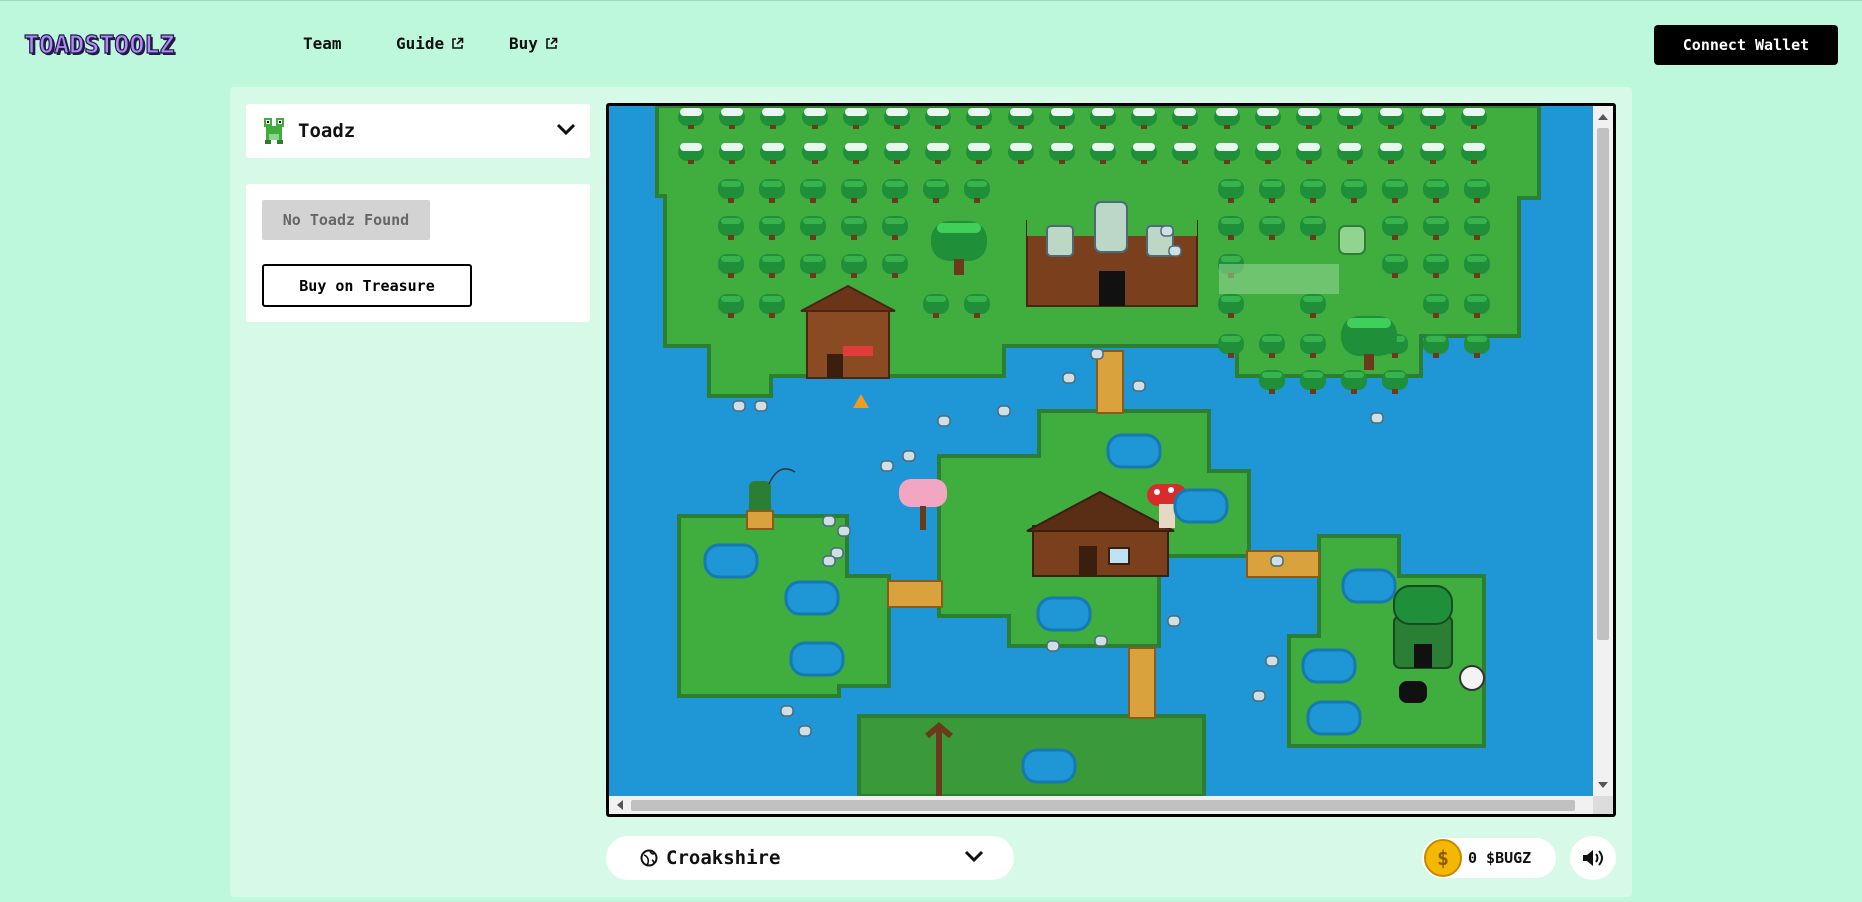 Image resolution: width=1862 pixels, height=902 pixels. Describe the element at coordinates (99, 44) in the screenshot. I see `toadstoolz-logo: TOADSTOOLZ` at that location.